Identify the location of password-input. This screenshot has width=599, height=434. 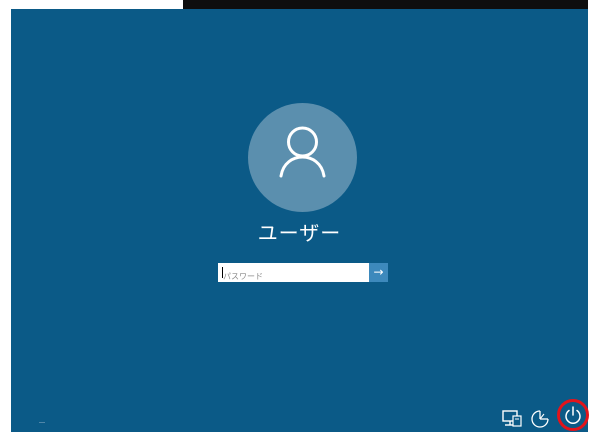
(293, 276).